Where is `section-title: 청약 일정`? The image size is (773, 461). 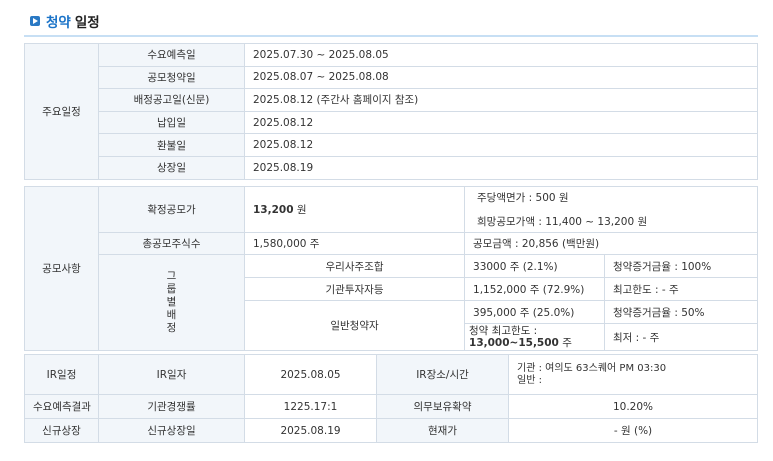 section-title: 청약 일정 is located at coordinates (65, 21).